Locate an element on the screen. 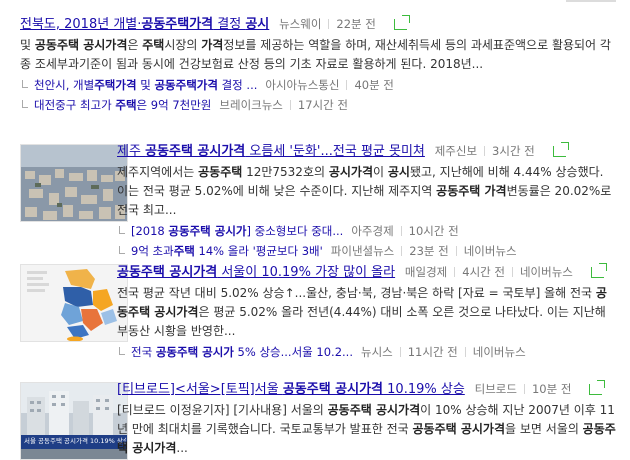  related-news-item: [2018 공동주택 공시가] 중소형보다 중대... 아주경제 10시간 전 is located at coordinates (366, 231).